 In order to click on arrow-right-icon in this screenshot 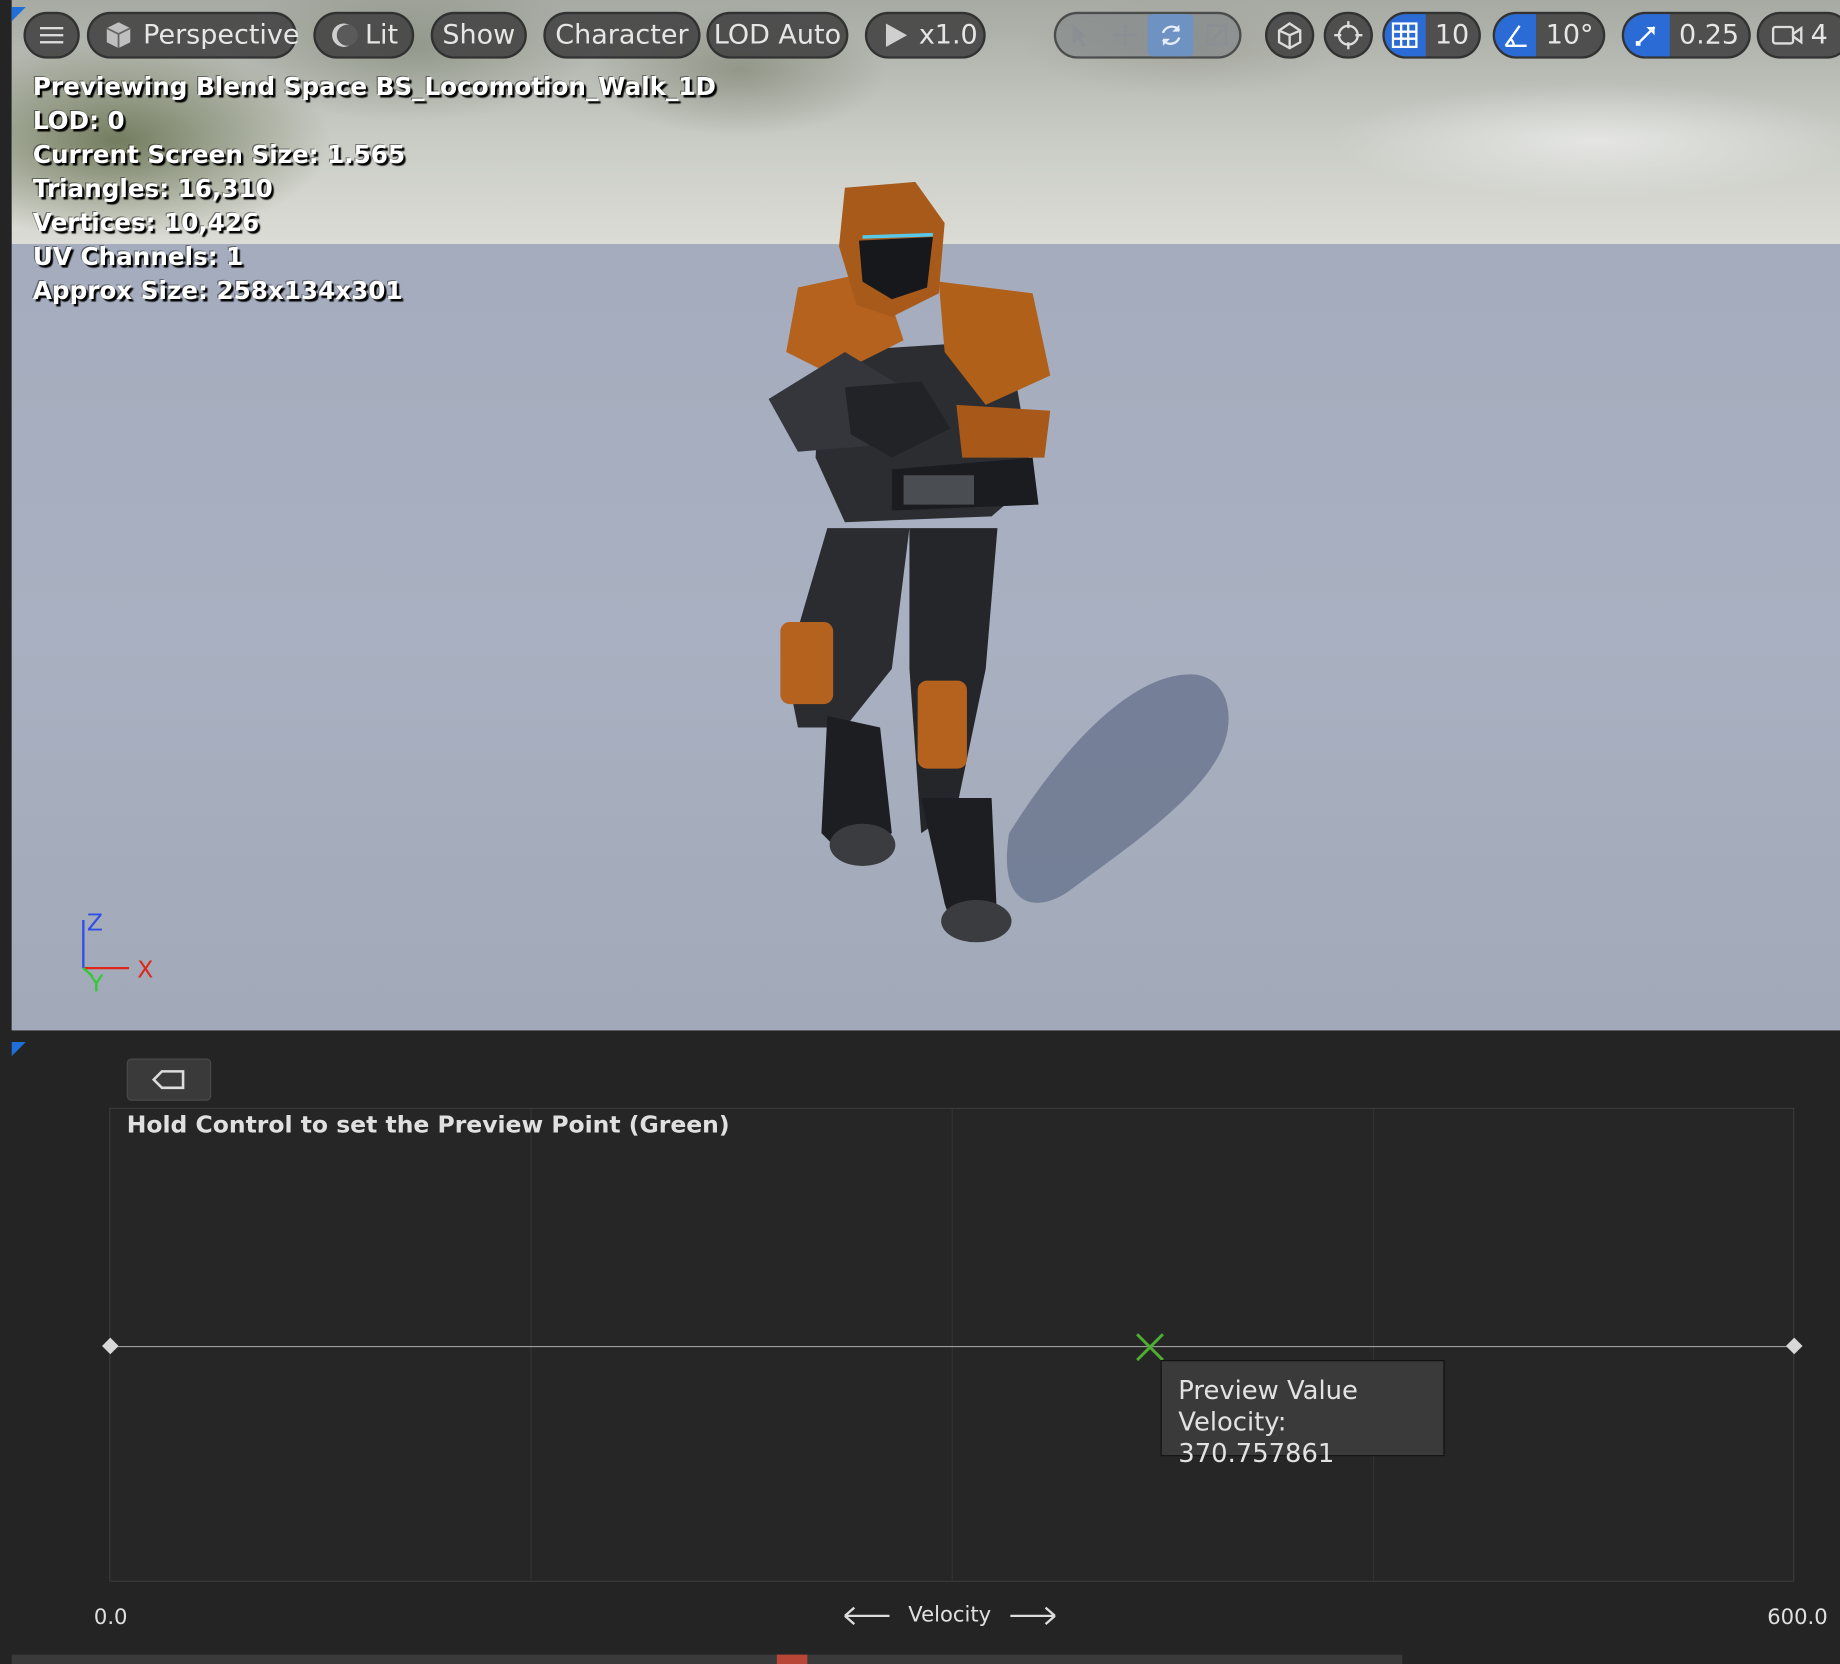, I will do `click(1032, 1615)`.